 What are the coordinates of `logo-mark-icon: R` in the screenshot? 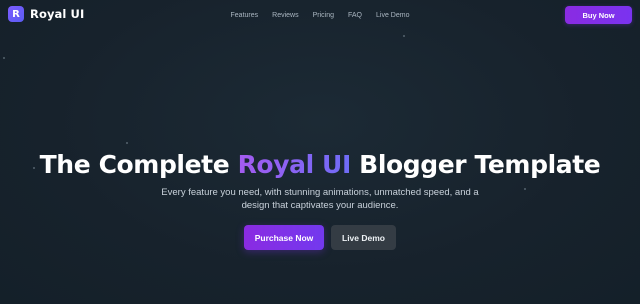 It's located at (16, 14).